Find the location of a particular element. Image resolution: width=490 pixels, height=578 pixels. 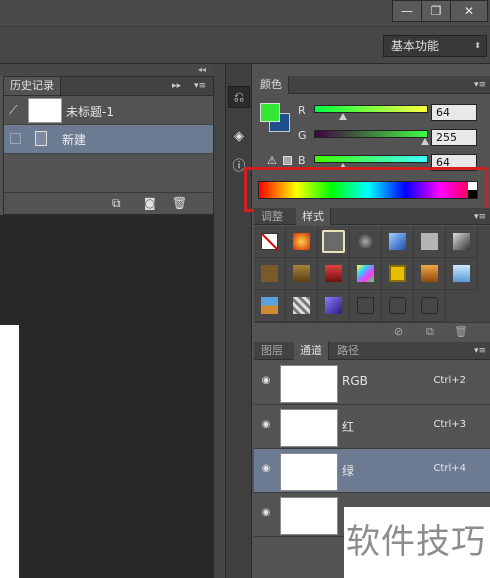

history-source-checkbox is located at coordinates (15, 138).